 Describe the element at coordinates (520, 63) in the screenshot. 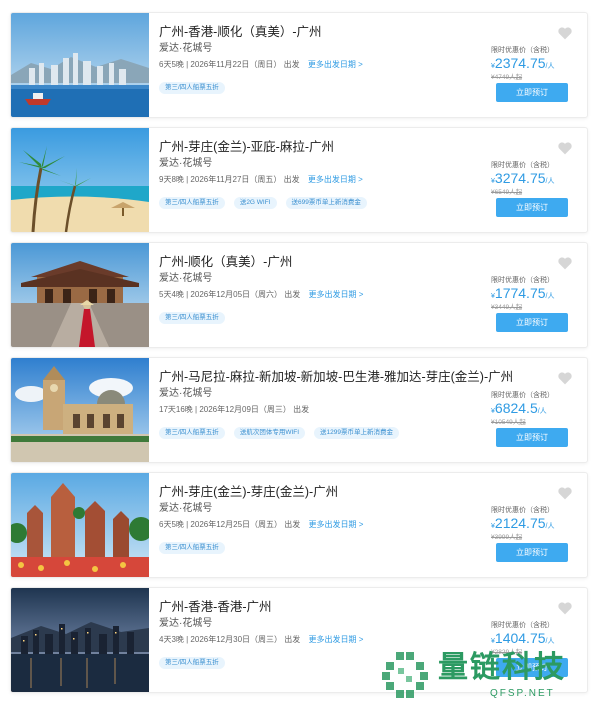

I see `price-amount: 2374.75` at that location.